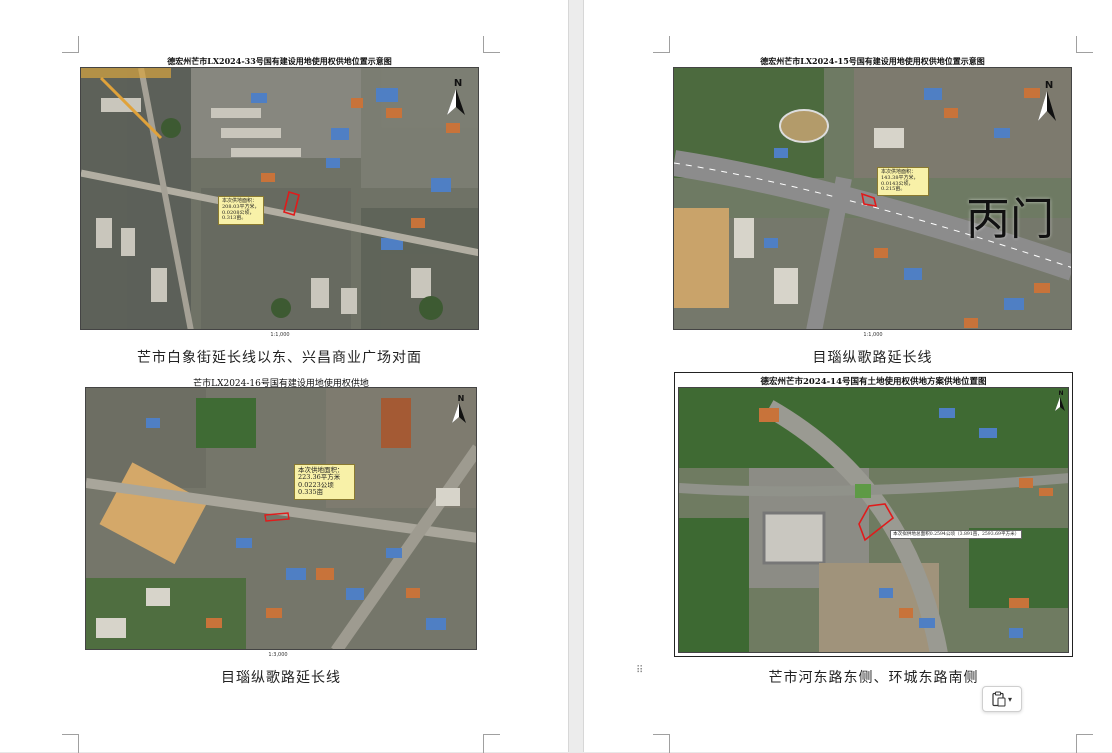 This screenshot has height=753, width=1112. Describe the element at coordinates (576, 376) in the screenshot. I see `page-gutter` at that location.